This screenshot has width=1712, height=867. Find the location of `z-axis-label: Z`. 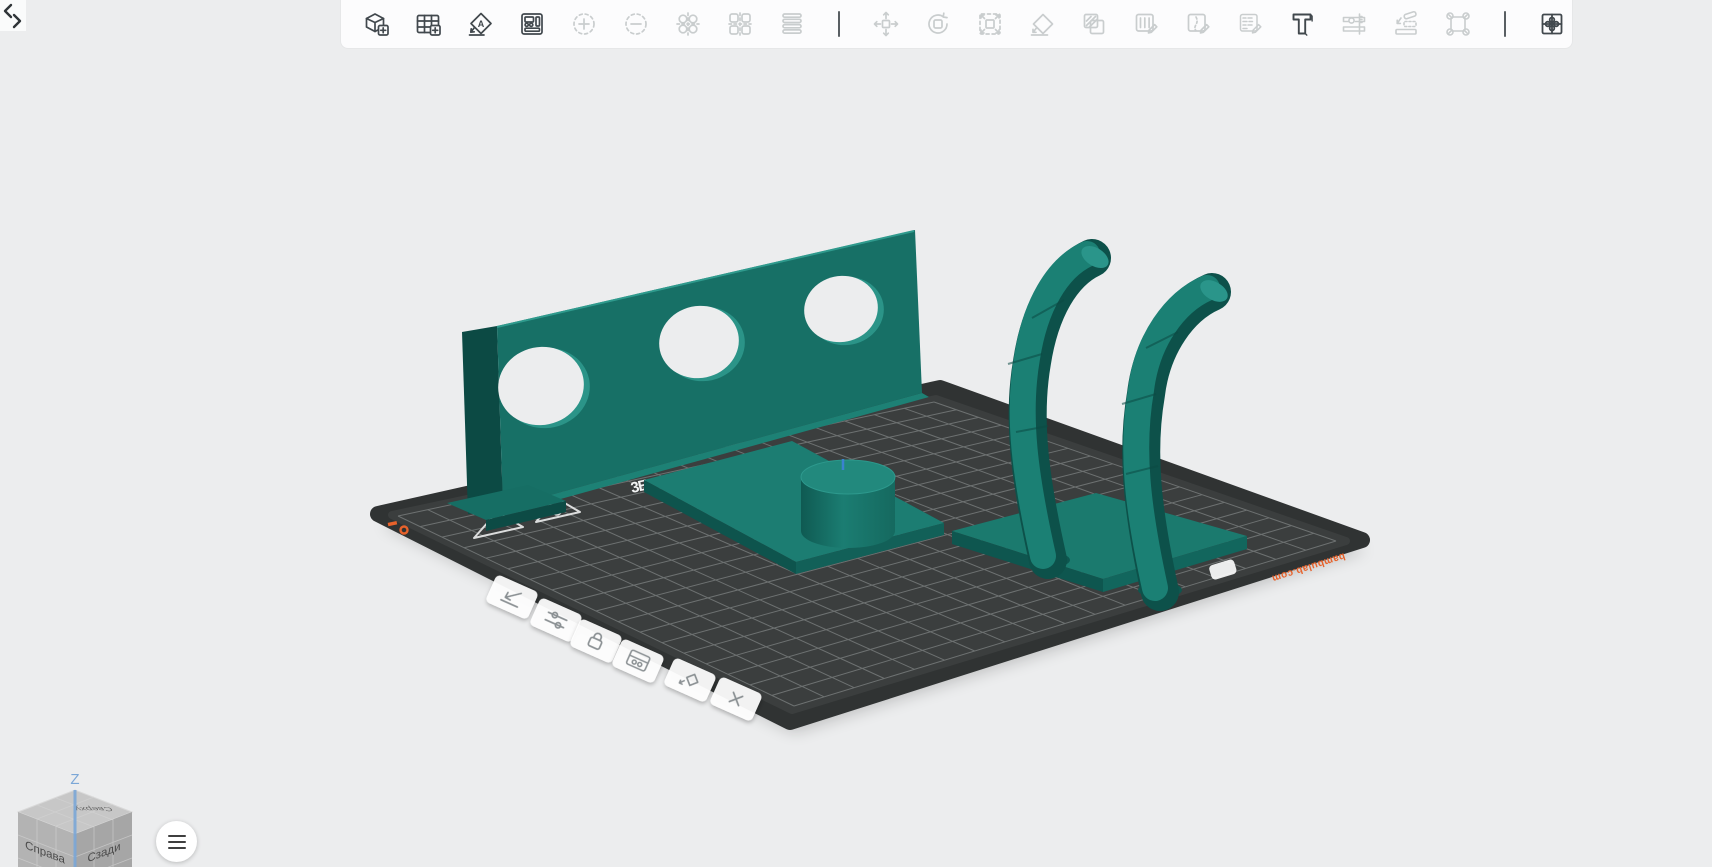

z-axis-label: Z is located at coordinates (74, 779).